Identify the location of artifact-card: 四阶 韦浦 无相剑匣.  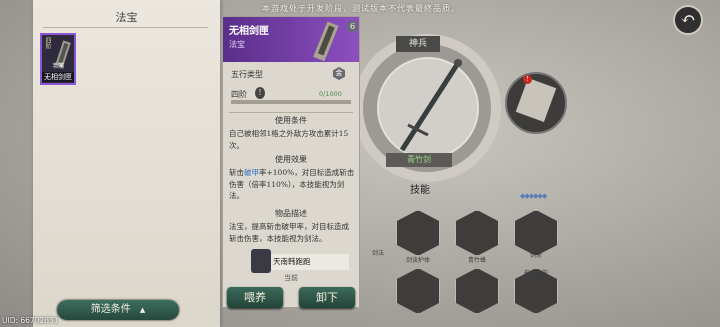
(58, 59).